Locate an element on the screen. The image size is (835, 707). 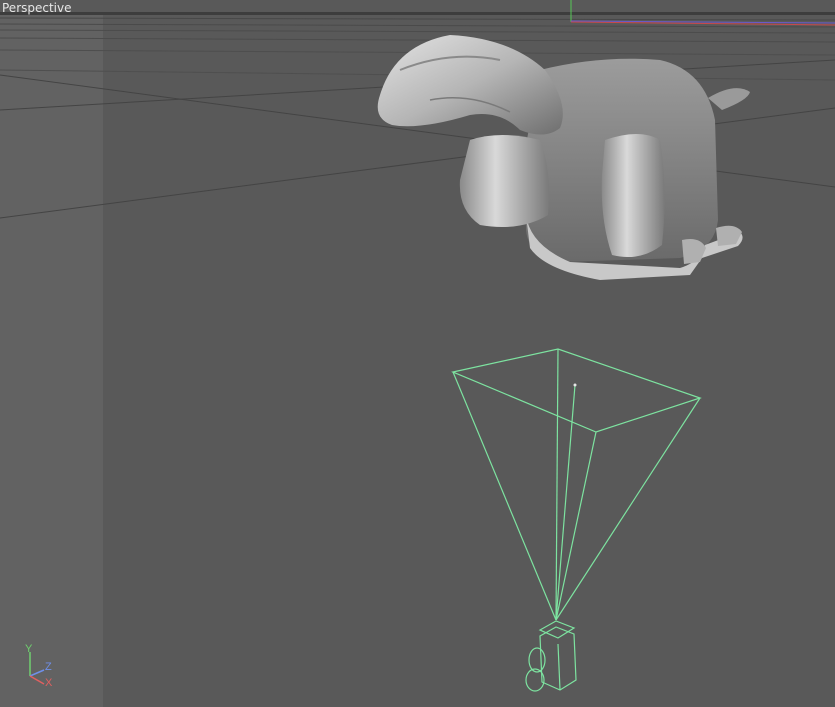
axis-x-label: X is located at coordinates (49, 683).